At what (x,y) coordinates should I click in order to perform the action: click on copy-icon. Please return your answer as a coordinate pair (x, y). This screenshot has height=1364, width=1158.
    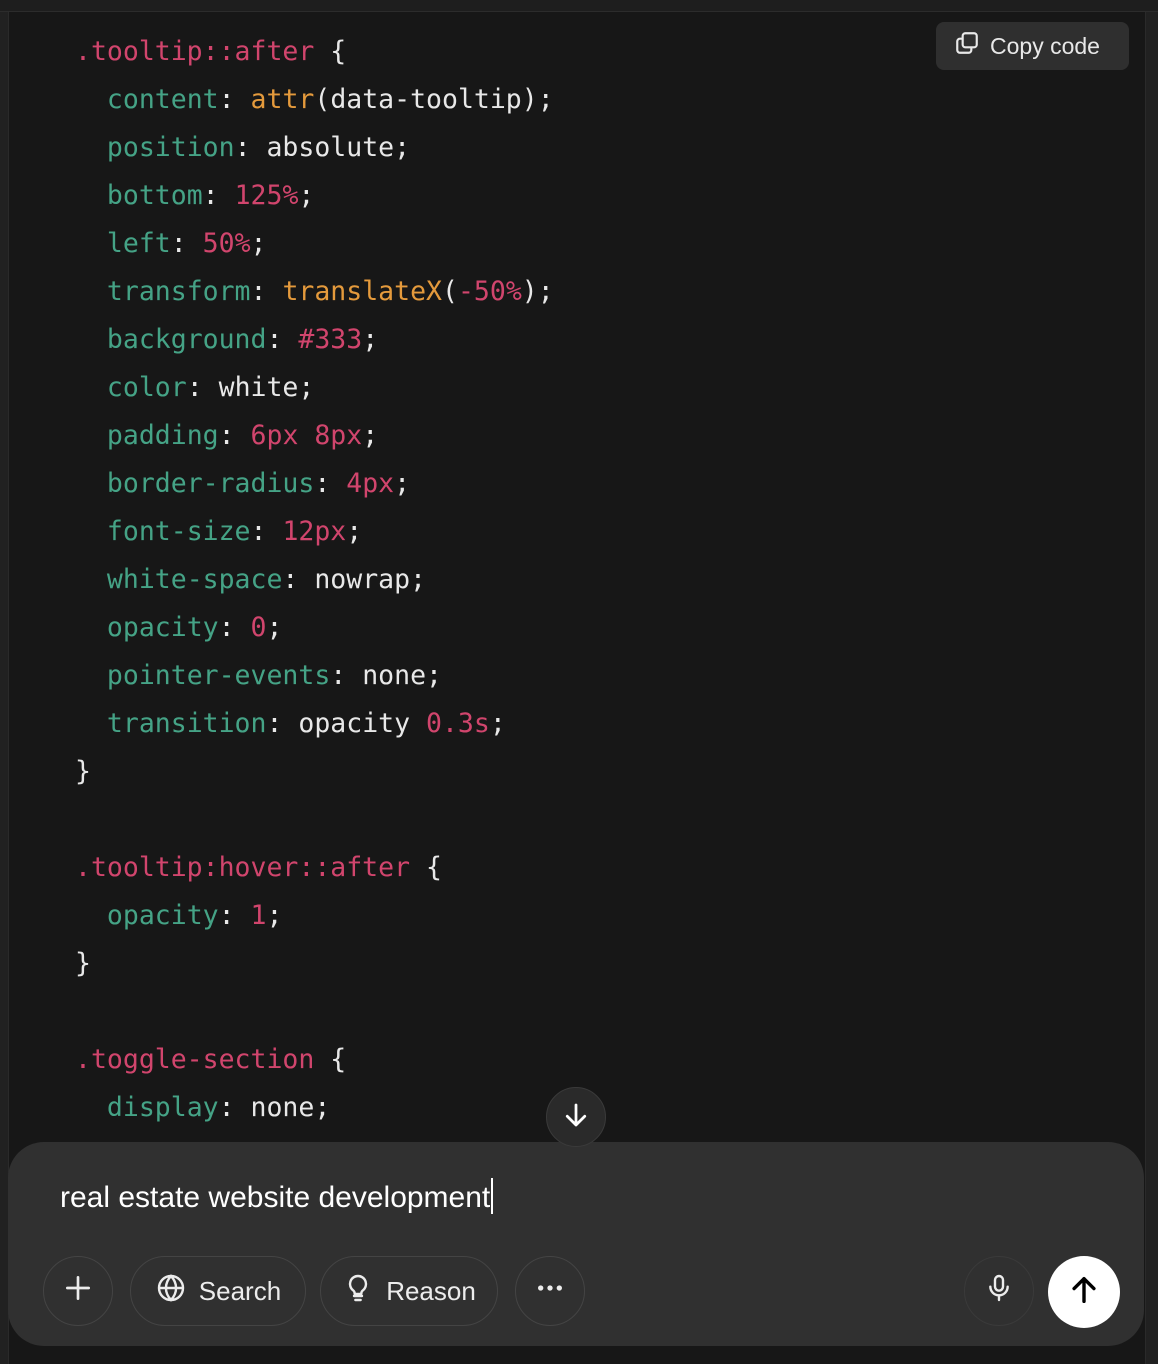
    Looking at the image, I should click on (967, 46).